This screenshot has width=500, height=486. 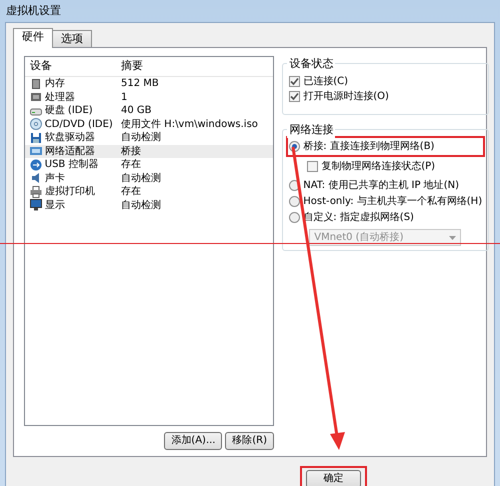 I want to click on tab: 选项, so click(x=72, y=38).